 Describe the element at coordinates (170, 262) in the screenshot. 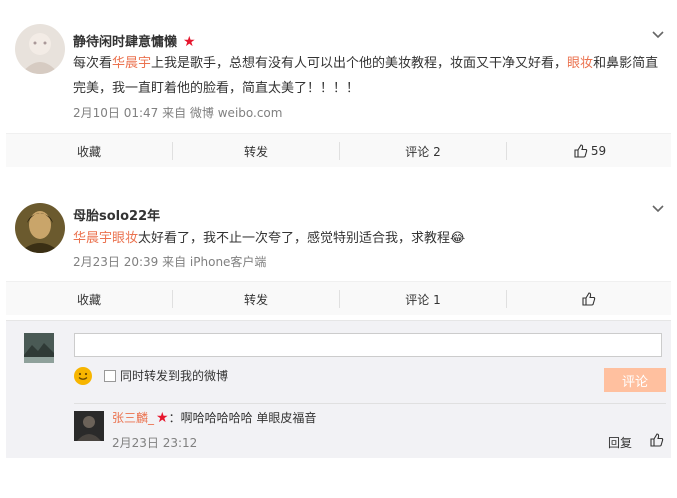

I see `post-meta: 2月23日 20:39 来自 iPhone客户端` at that location.